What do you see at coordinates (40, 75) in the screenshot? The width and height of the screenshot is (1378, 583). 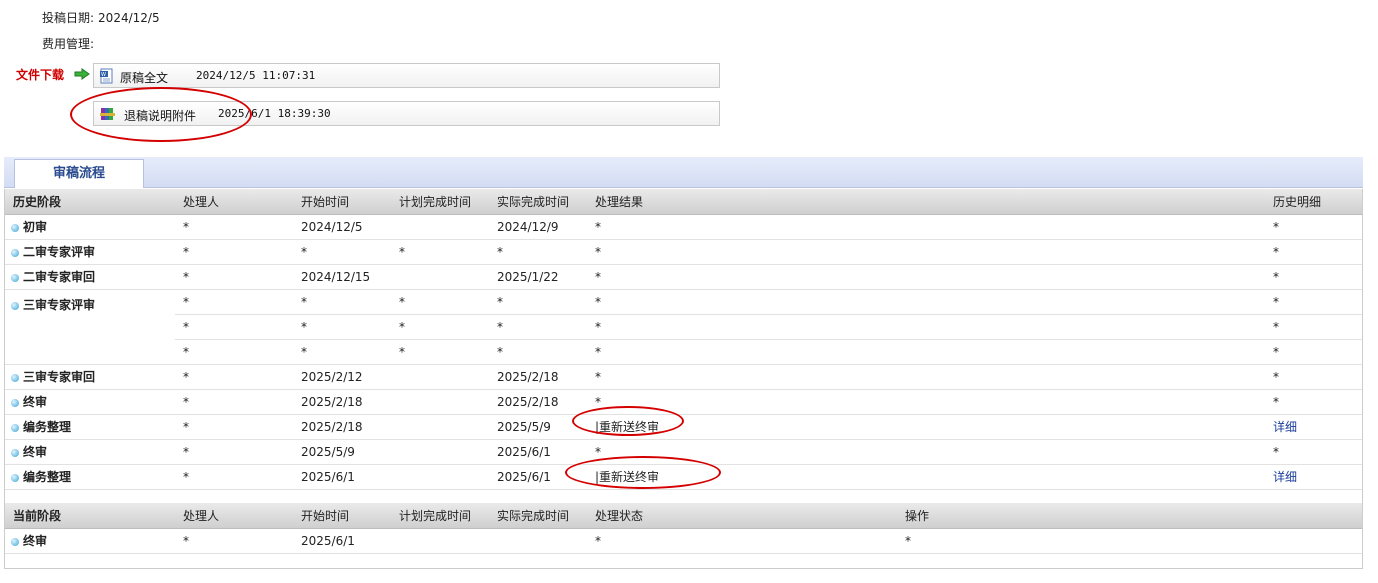 I see `file-download-label: 文件下载` at bounding box center [40, 75].